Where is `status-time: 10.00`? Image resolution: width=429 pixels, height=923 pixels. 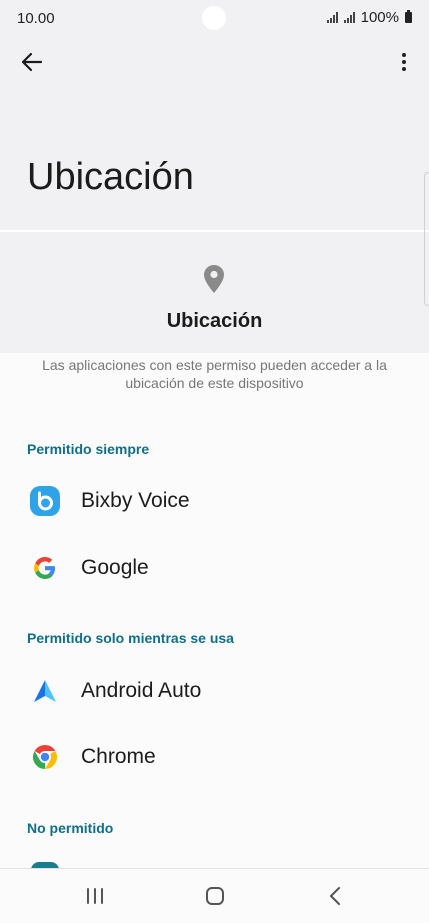
status-time: 10.00 is located at coordinates (36, 18).